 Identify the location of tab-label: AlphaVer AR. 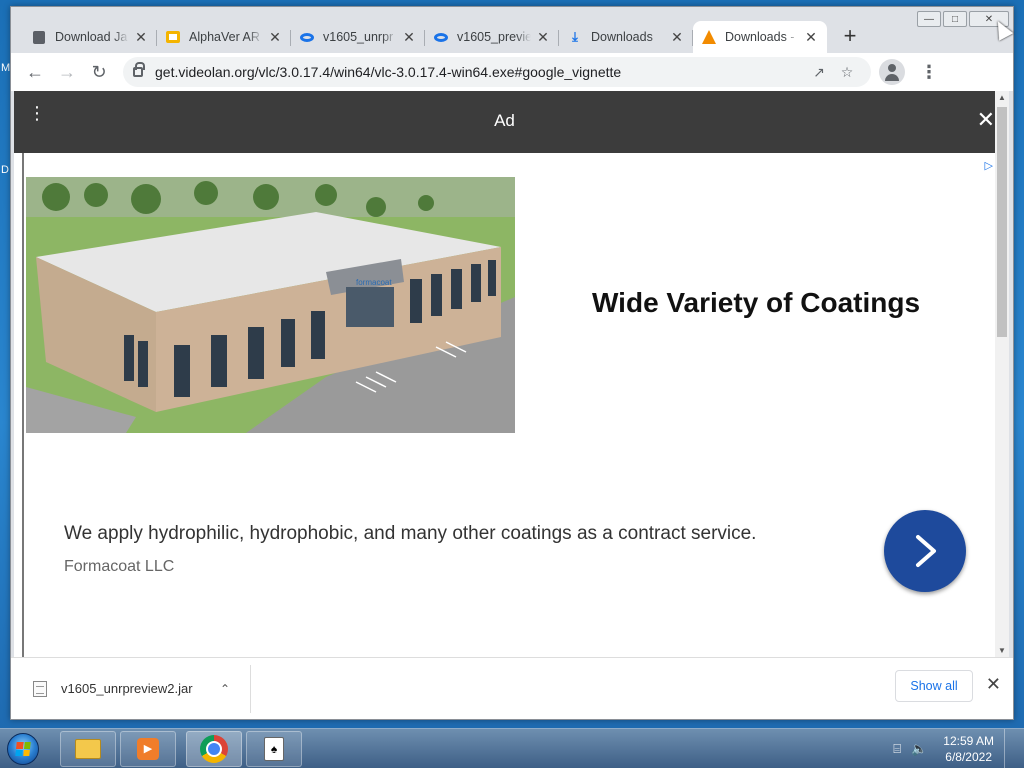
(224, 37).